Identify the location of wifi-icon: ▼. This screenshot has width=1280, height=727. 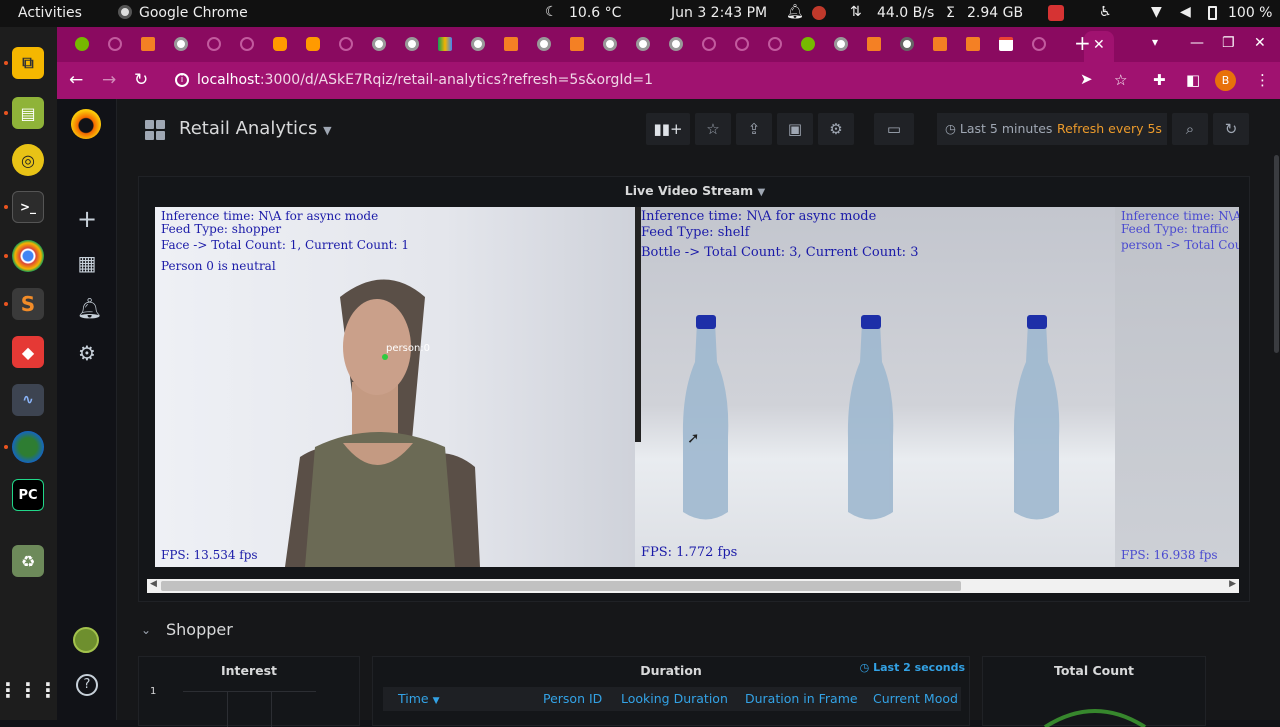
(1156, 12).